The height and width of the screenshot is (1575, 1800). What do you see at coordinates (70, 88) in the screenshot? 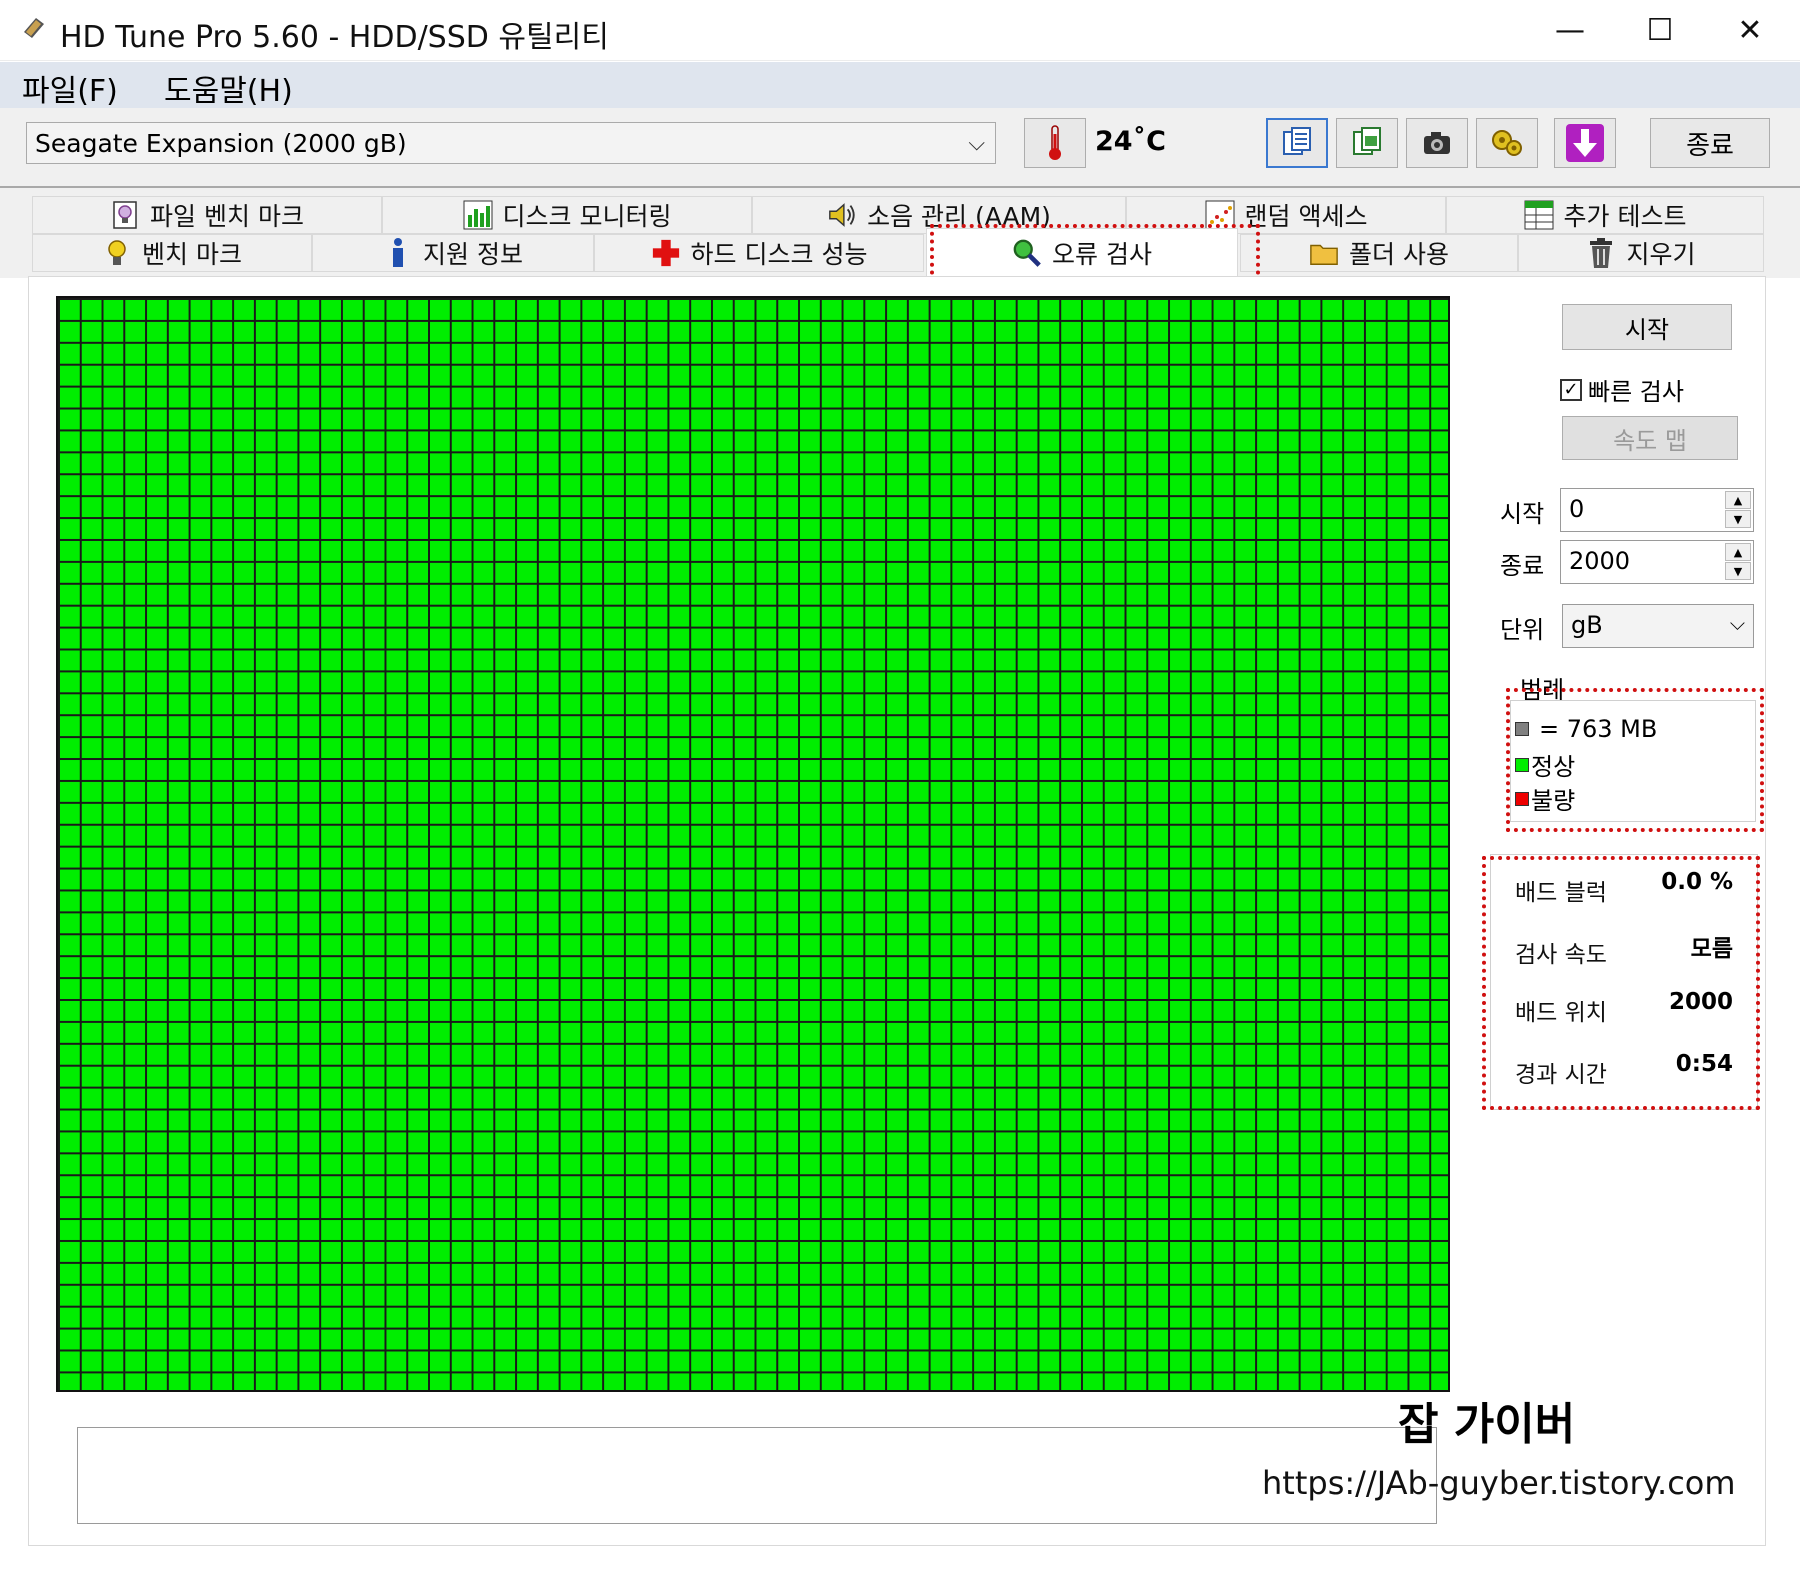
I see `menu-file: 파일(F)` at bounding box center [70, 88].